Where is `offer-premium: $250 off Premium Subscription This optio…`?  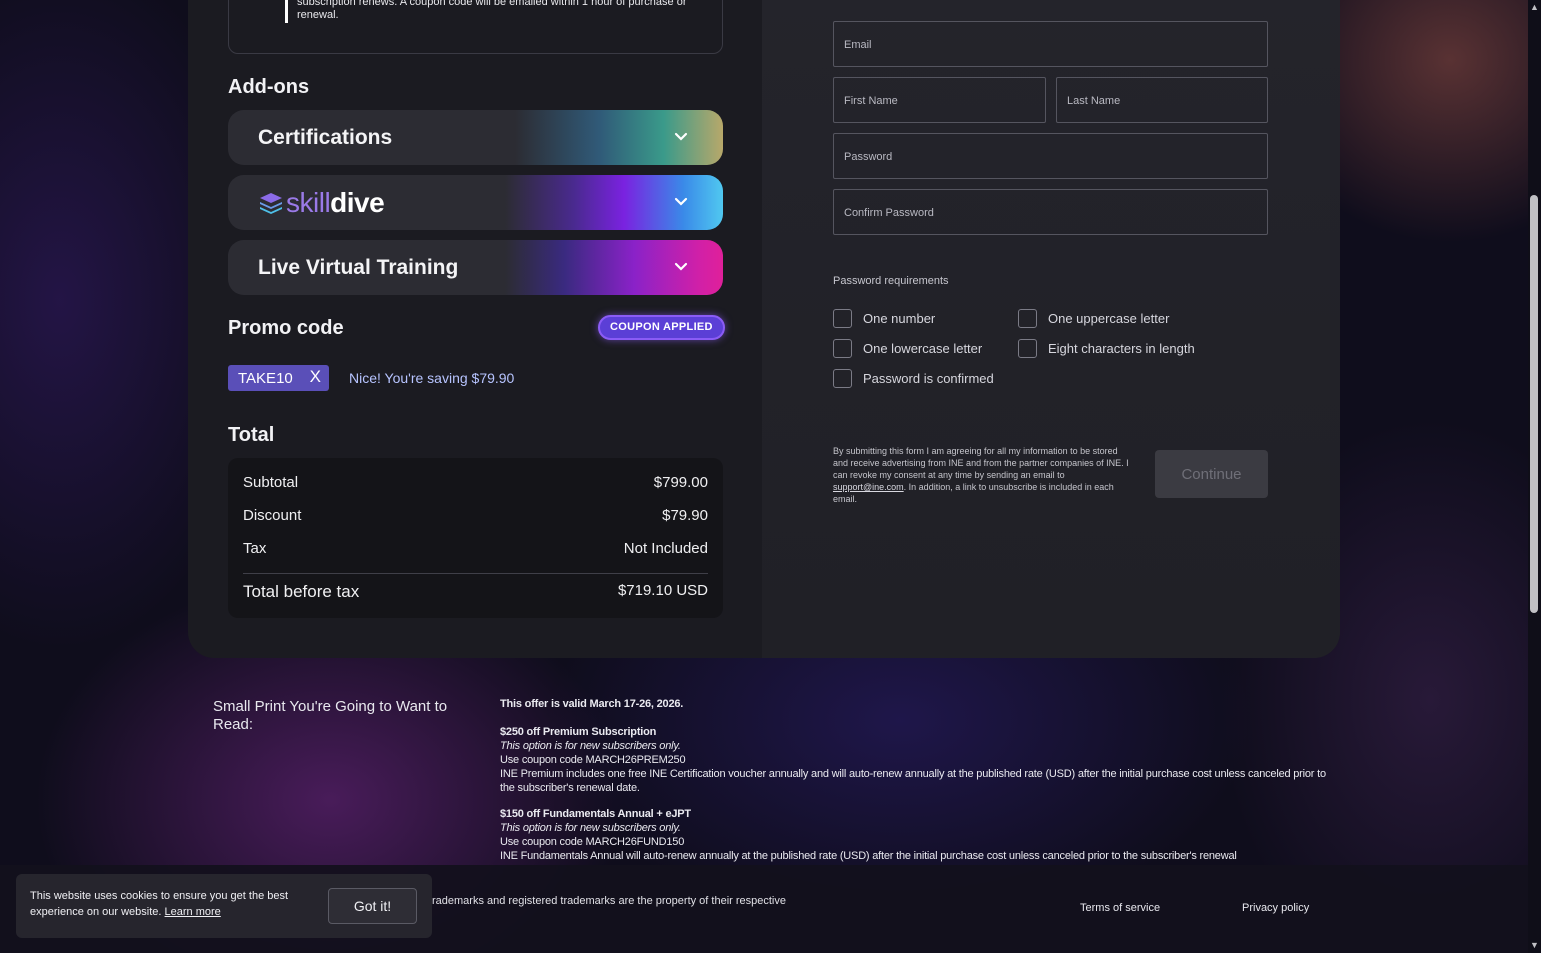
offer-premium: $250 off Premium Subscription This optio… is located at coordinates (915, 760).